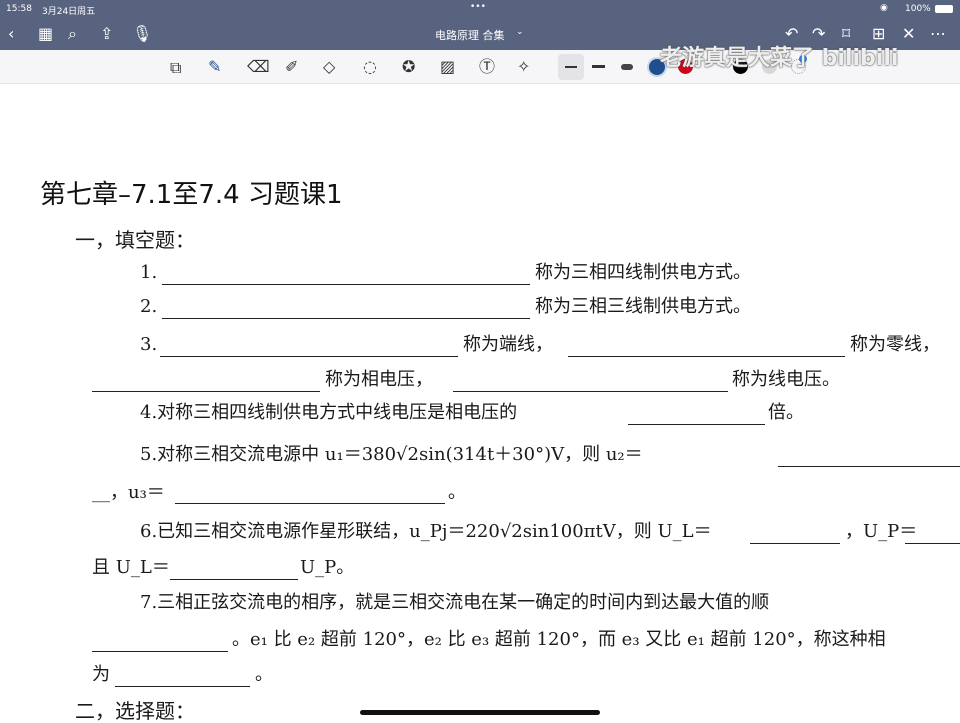  I want to click on question-text: 称为端线，, so click(508, 344).